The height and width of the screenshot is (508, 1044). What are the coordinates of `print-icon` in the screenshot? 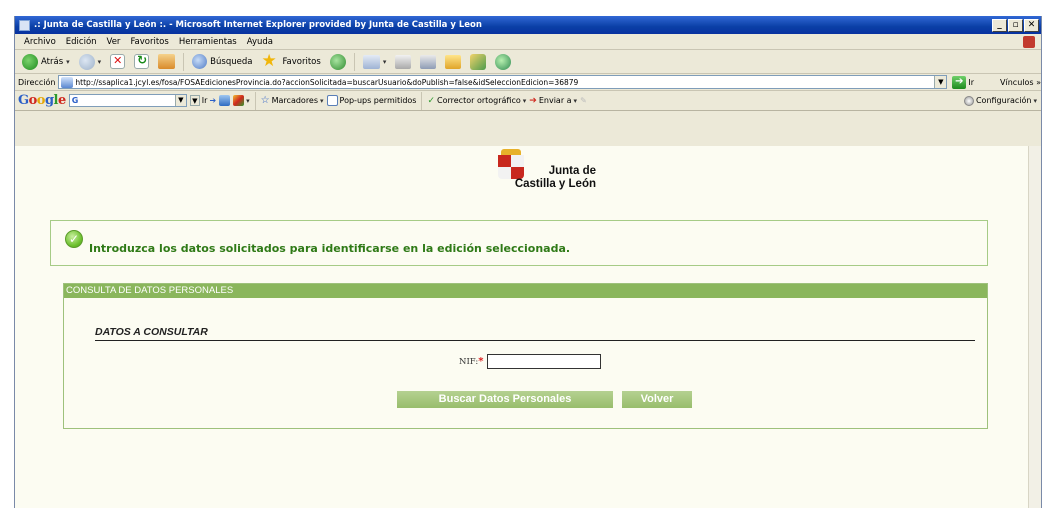 It's located at (403, 61).